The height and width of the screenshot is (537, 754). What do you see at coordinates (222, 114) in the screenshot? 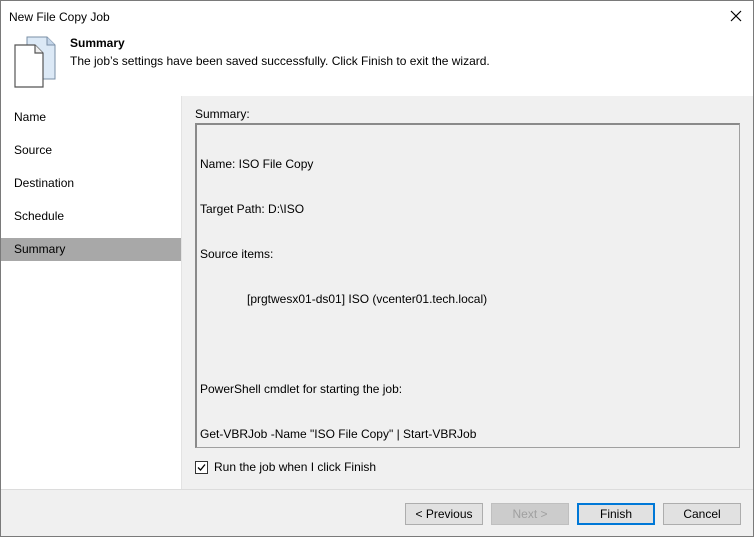
I see `summary-label: Summary:` at bounding box center [222, 114].